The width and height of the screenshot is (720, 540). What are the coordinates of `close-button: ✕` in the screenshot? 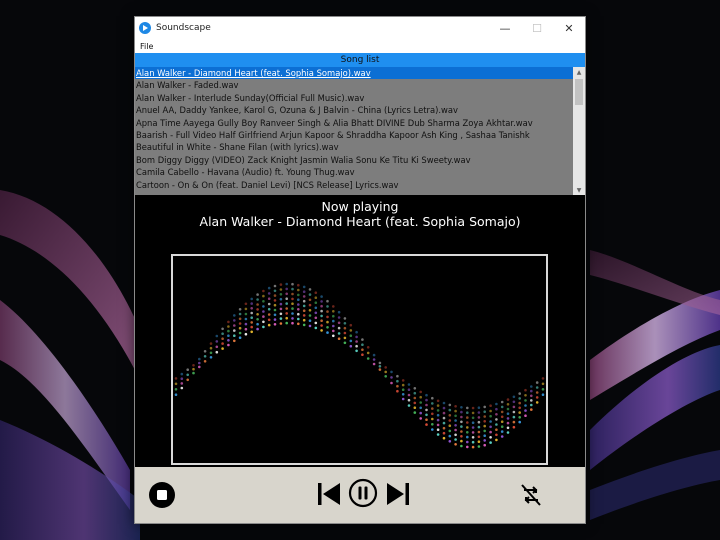 It's located at (569, 28).